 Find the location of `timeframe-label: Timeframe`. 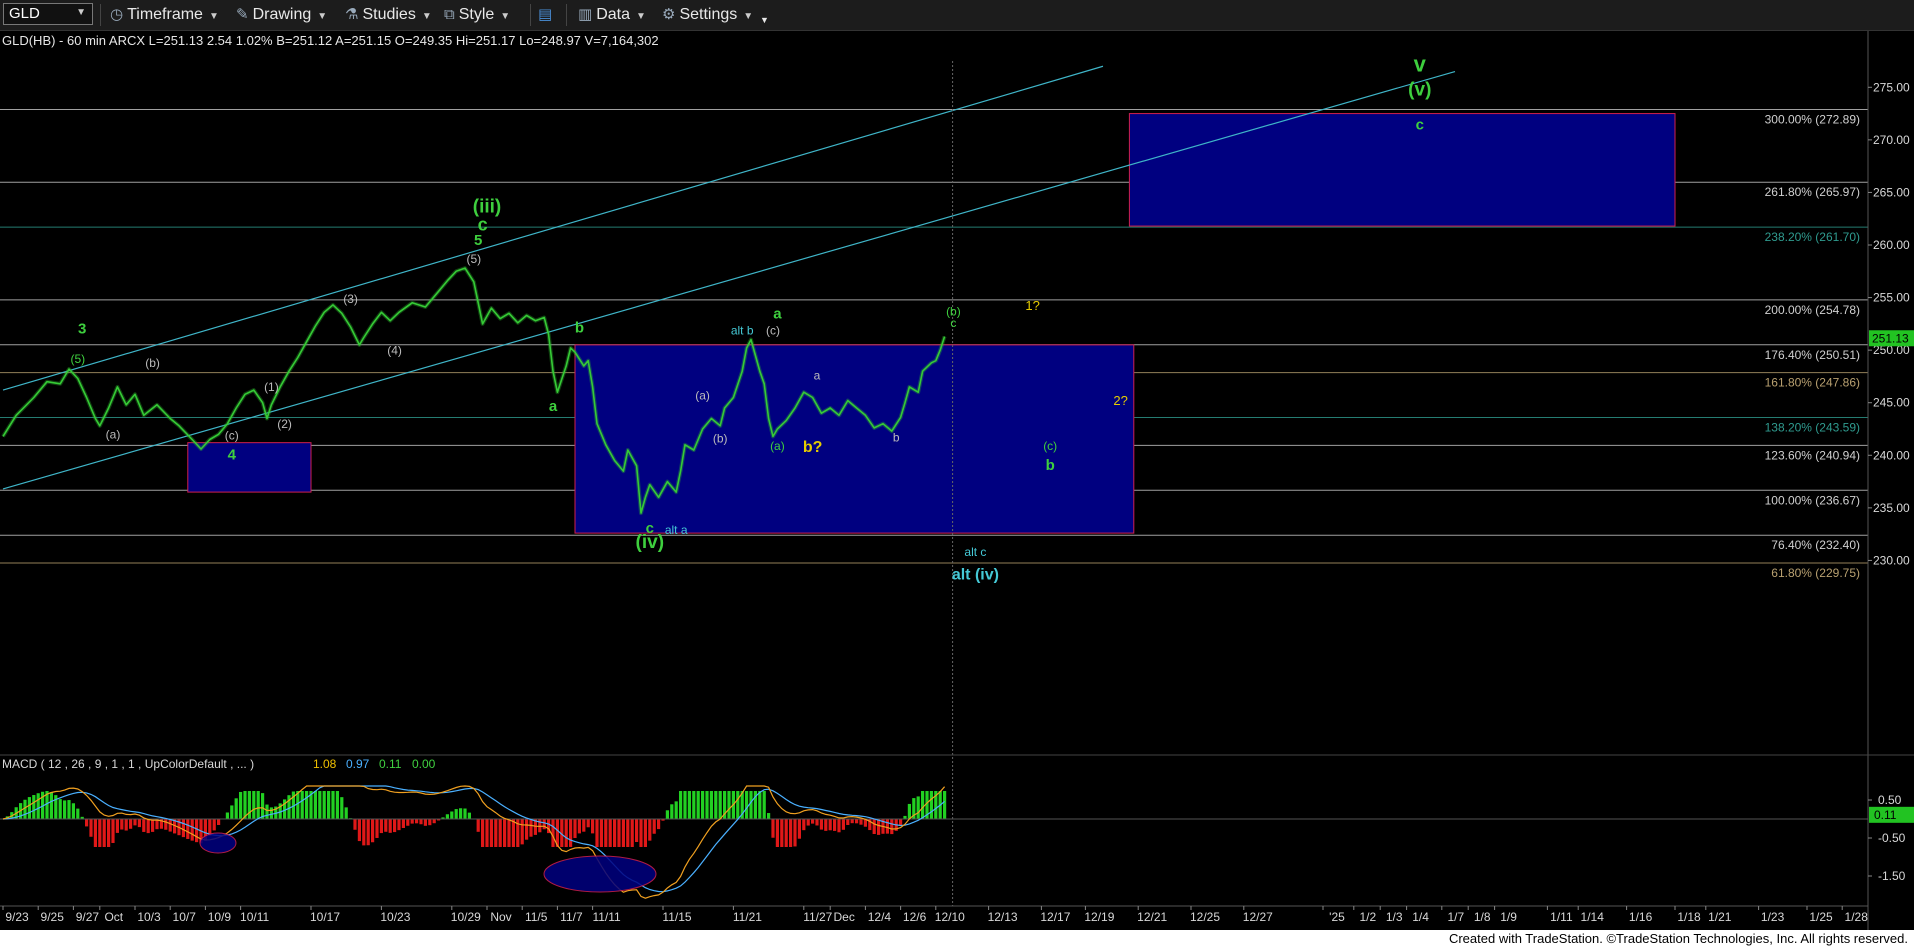

timeframe-label: Timeframe is located at coordinates (165, 14).